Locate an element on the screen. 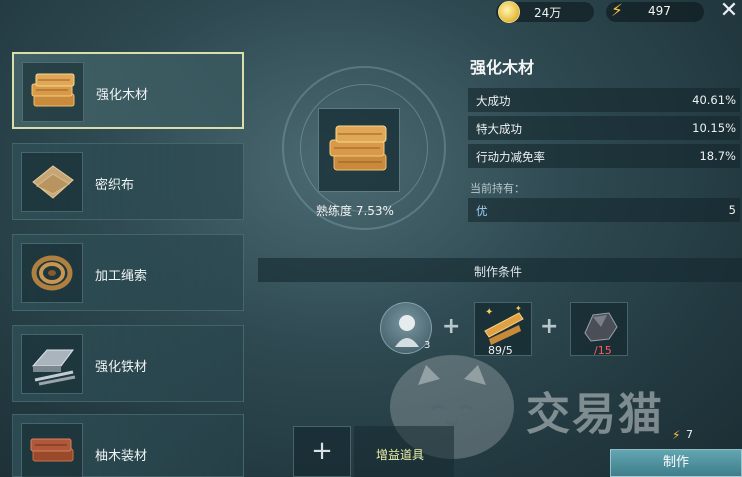  recipe-item-label: 强化铁材 is located at coordinates (121, 367).